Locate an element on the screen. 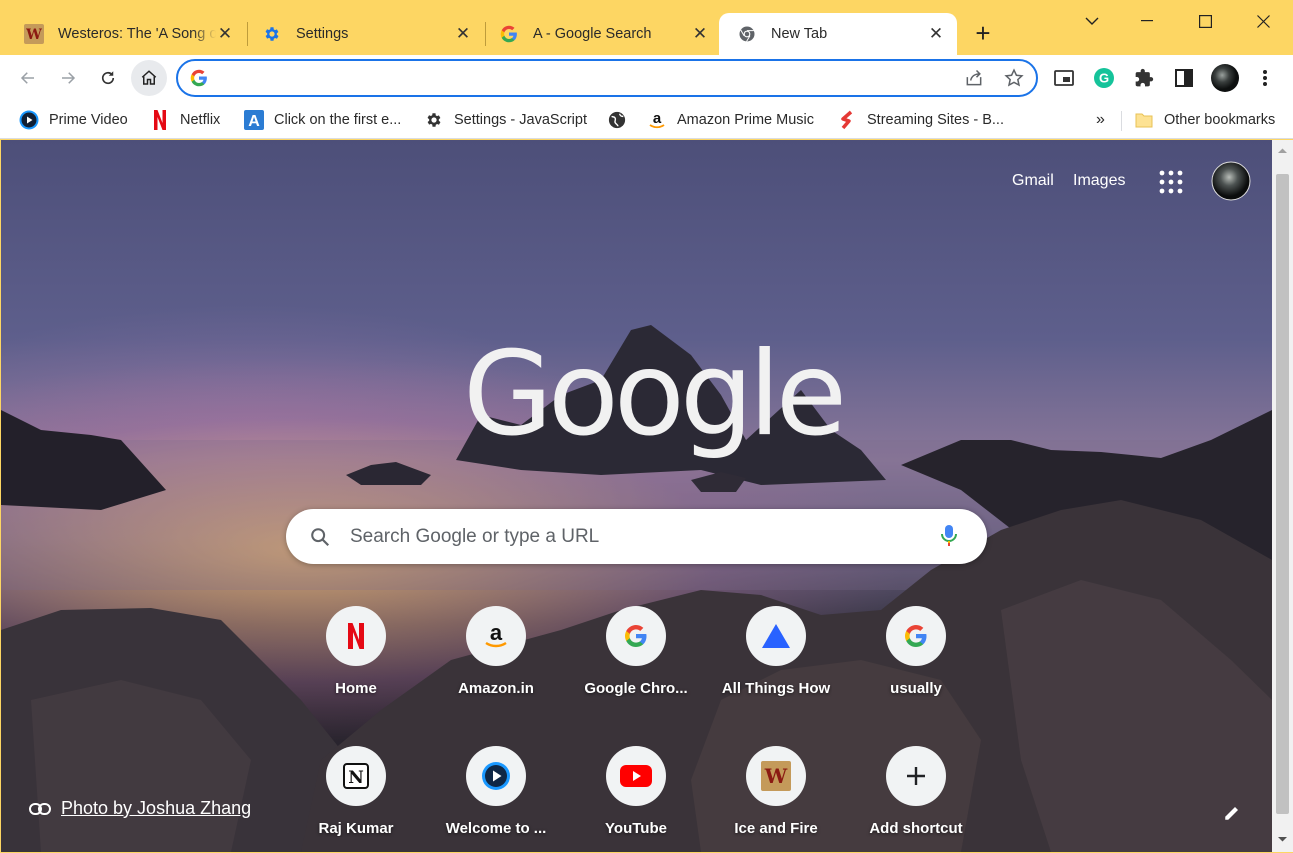 The image size is (1293, 853). tab-title: Settings is located at coordinates (322, 34).